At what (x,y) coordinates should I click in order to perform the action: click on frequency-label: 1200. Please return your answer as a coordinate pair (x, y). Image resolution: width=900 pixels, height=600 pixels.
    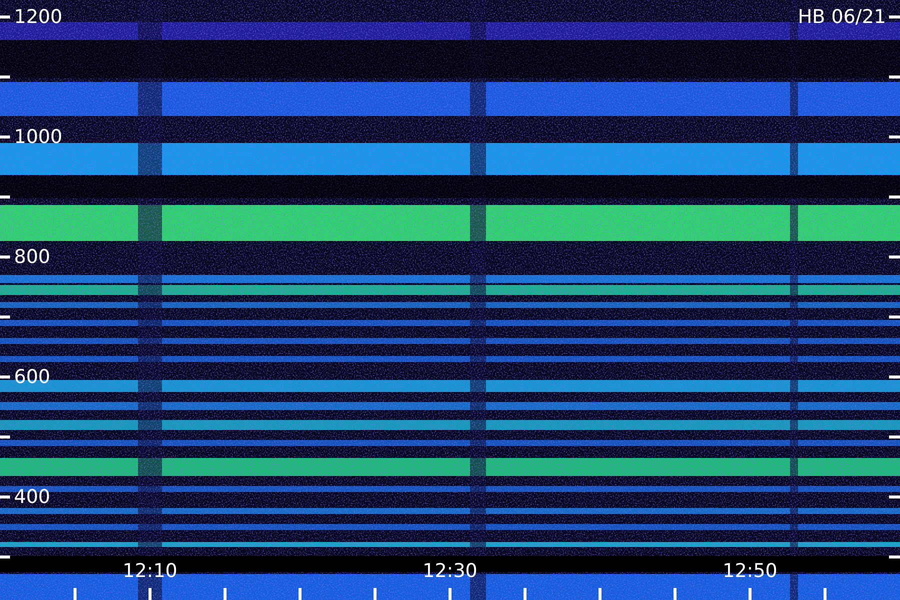
    Looking at the image, I should click on (38, 17).